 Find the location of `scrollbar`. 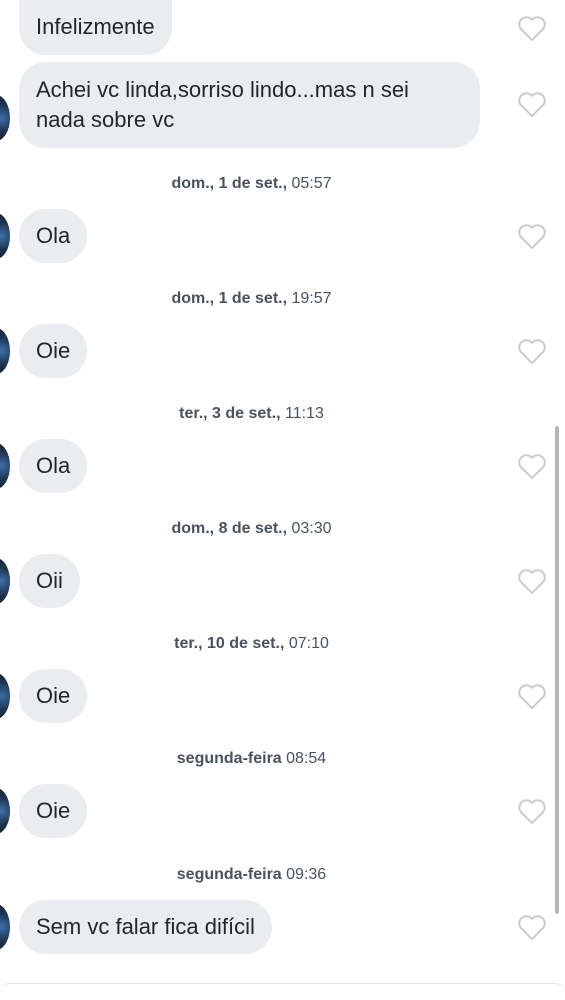

scrollbar is located at coordinates (557, 670).